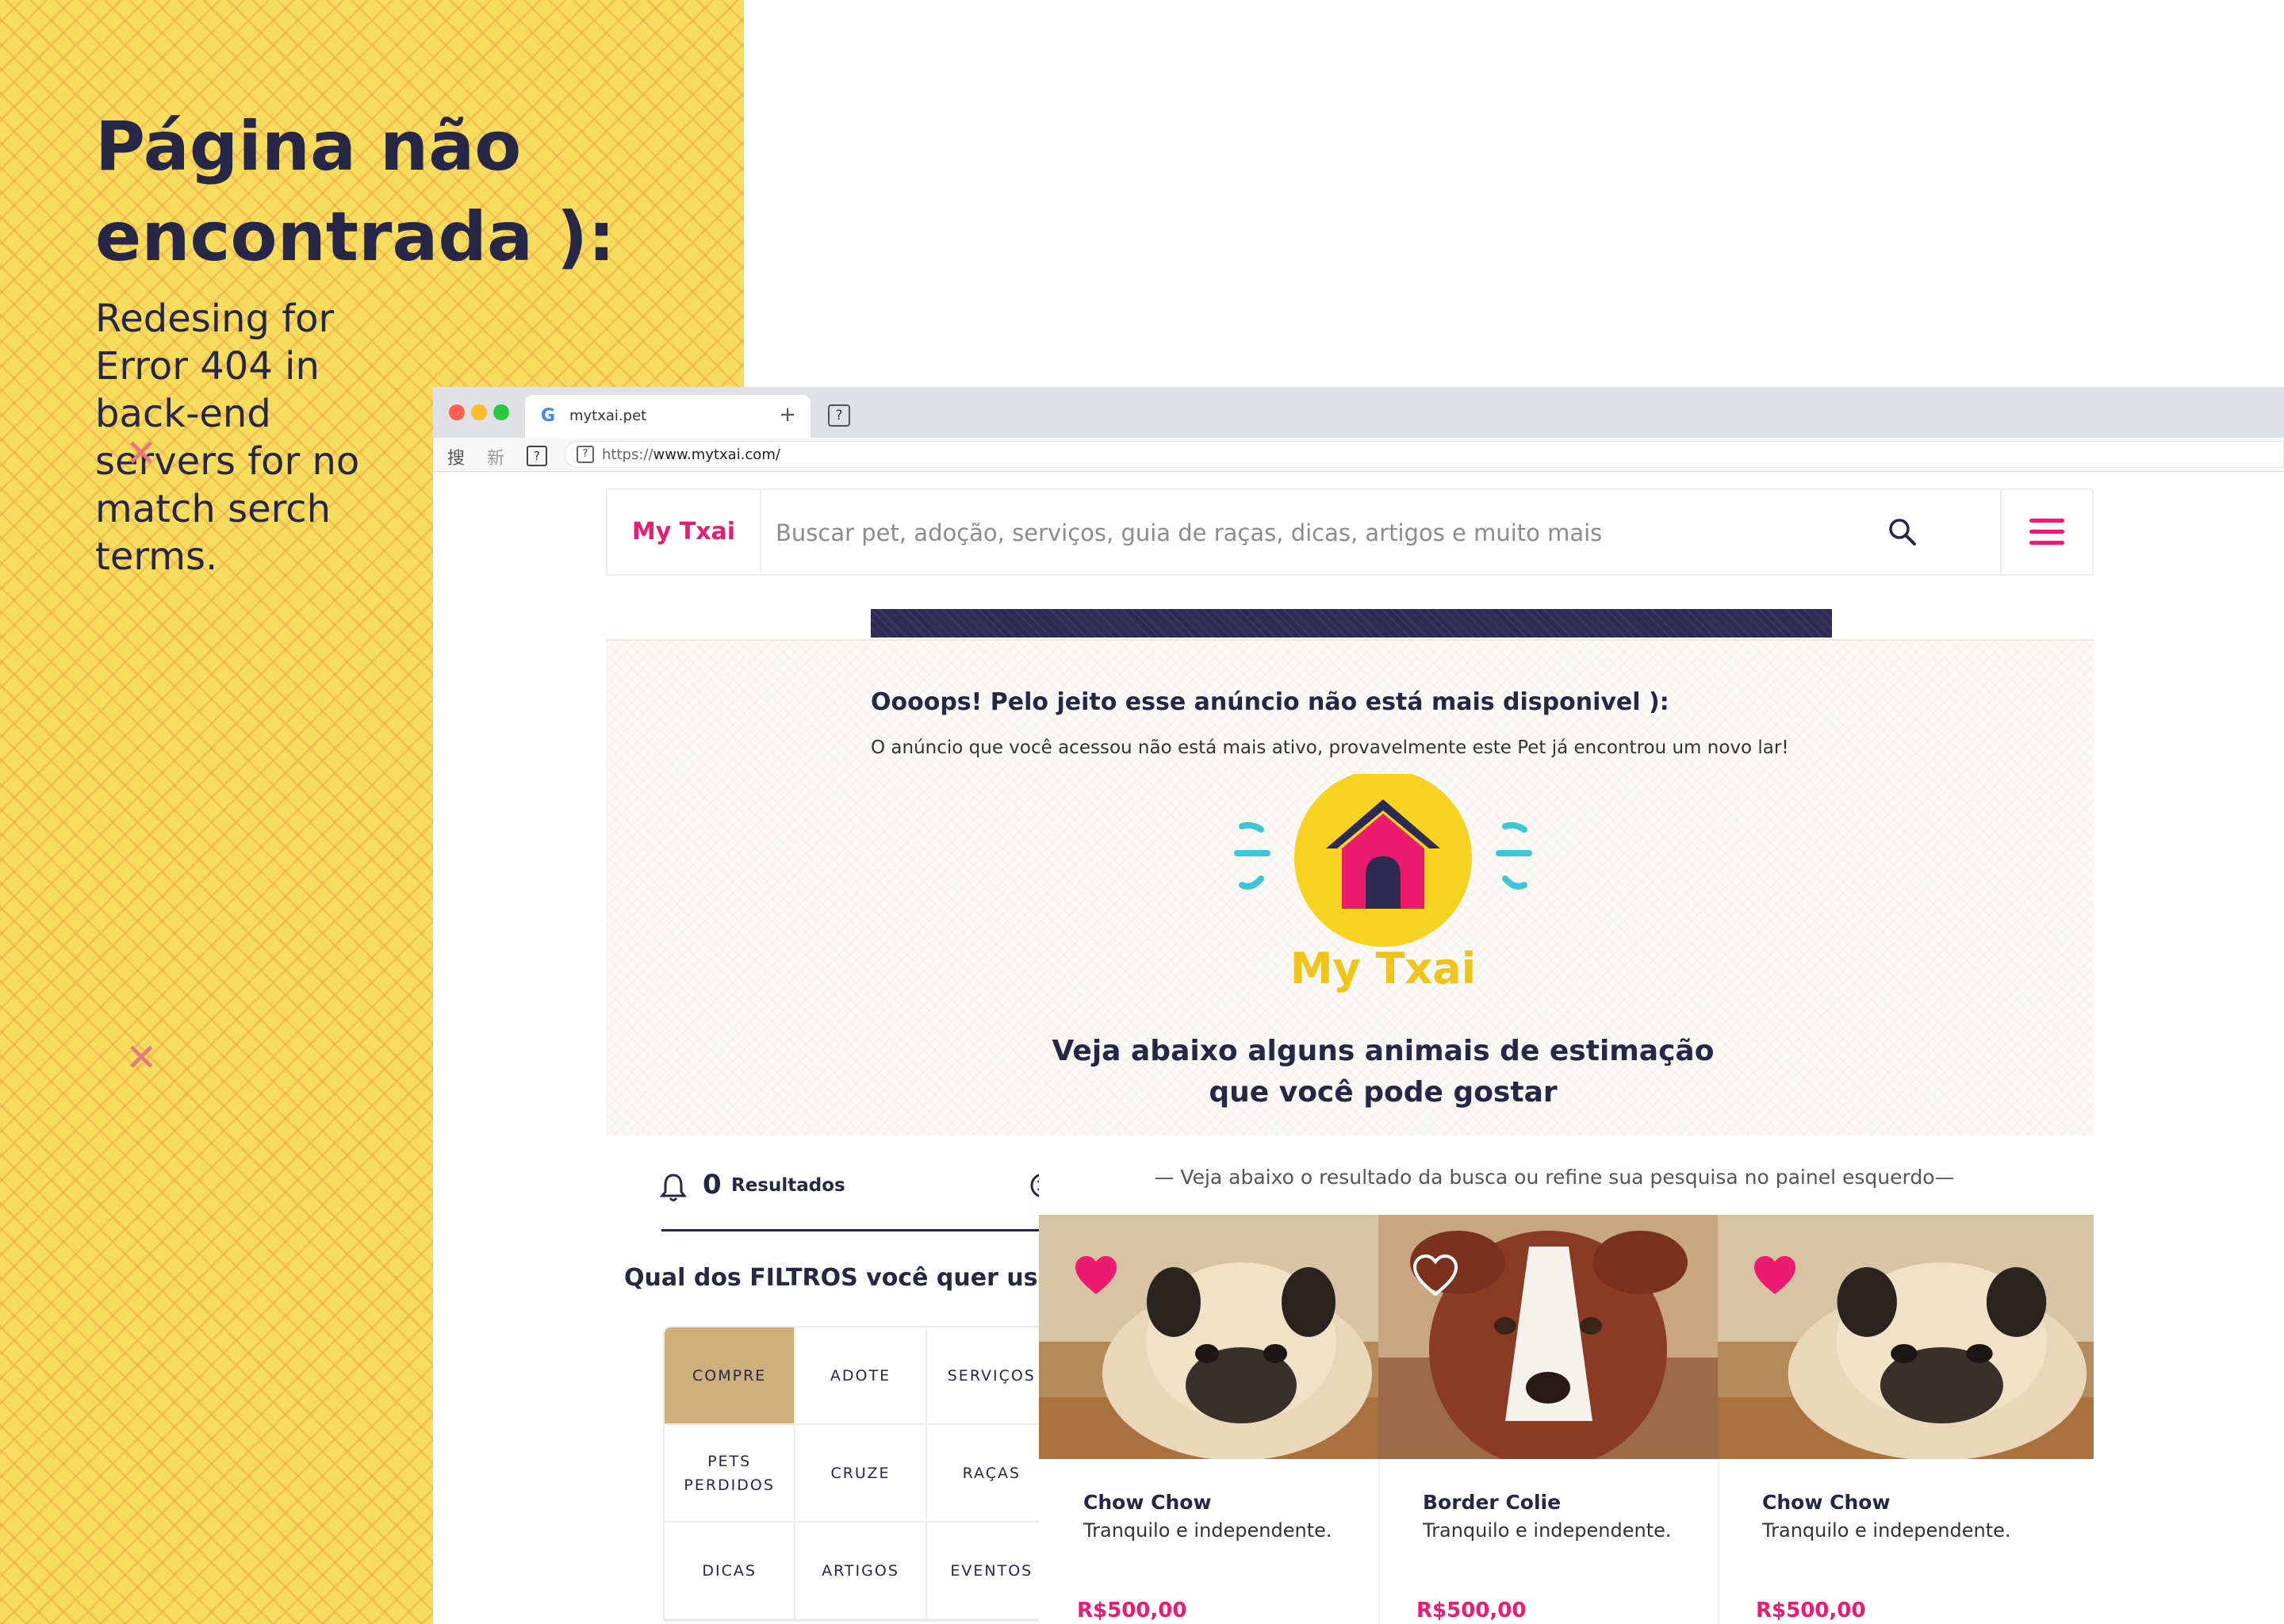 The image size is (2284, 1624). I want to click on results-count: 0, so click(712, 1185).